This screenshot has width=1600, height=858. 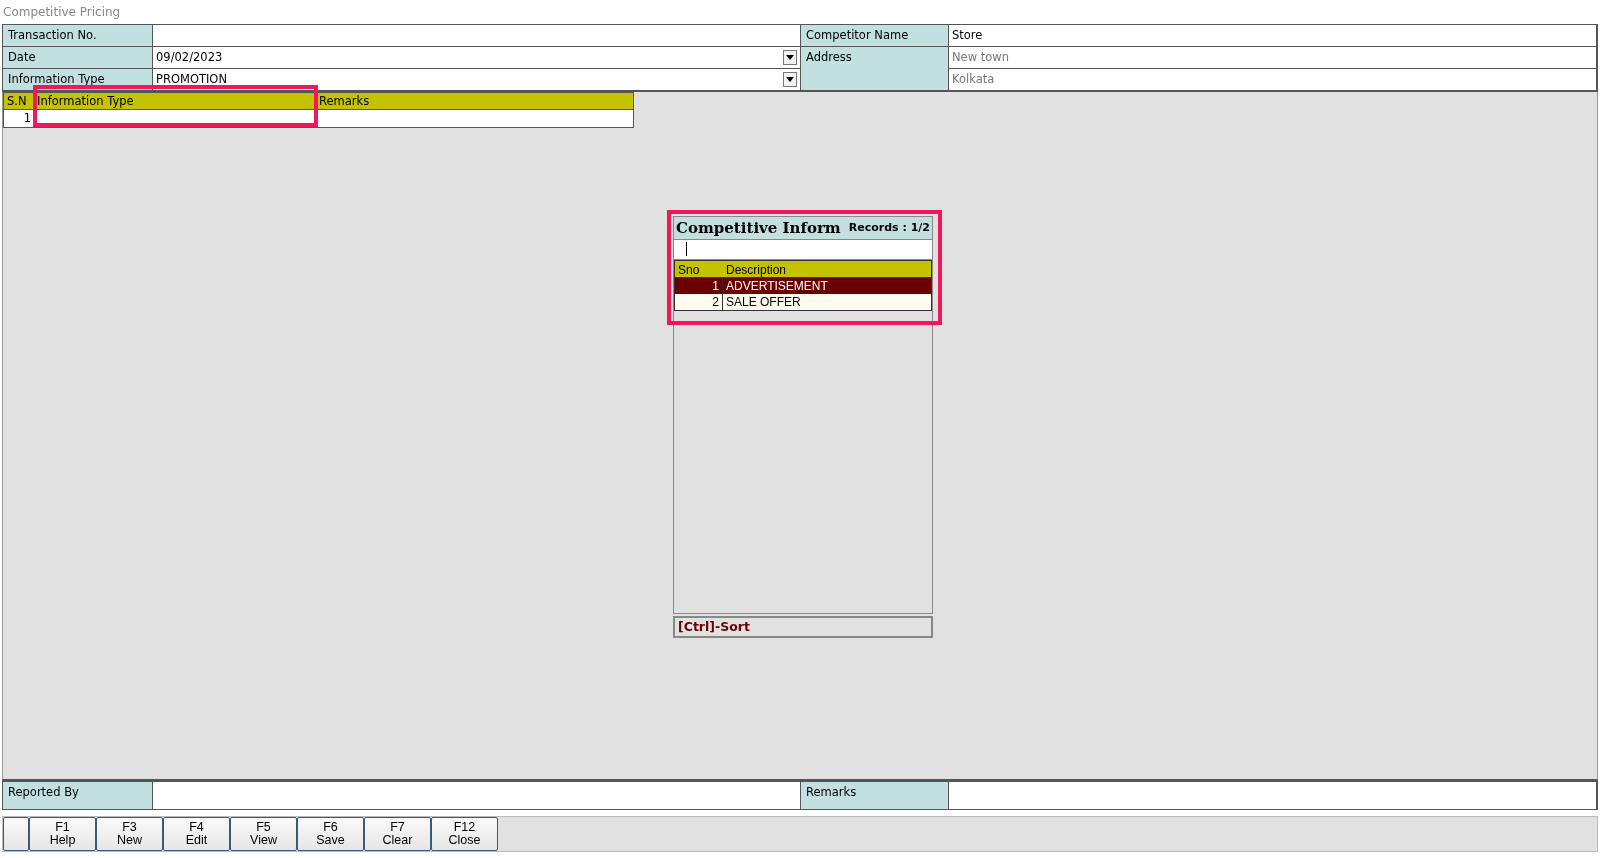 I want to click on field-label: Competitor Name, so click(x=875, y=36).